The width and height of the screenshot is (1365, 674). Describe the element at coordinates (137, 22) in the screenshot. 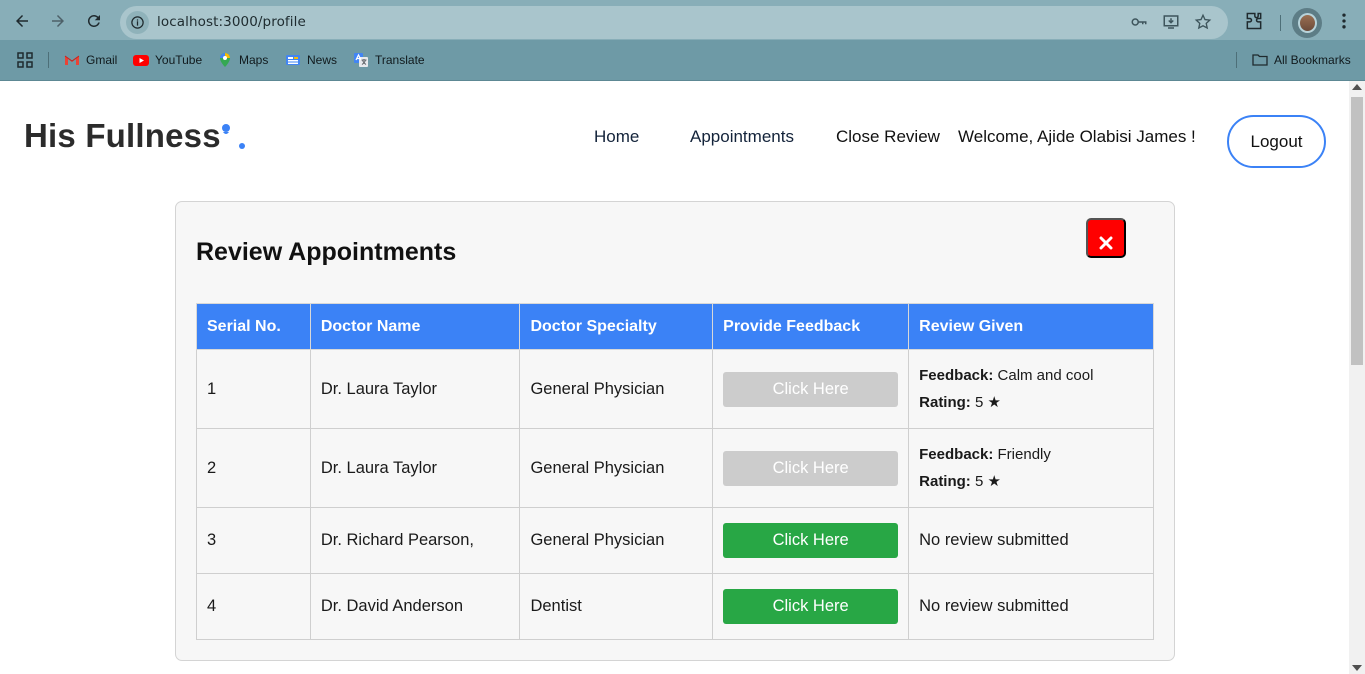

I see `site-info-icon` at that location.